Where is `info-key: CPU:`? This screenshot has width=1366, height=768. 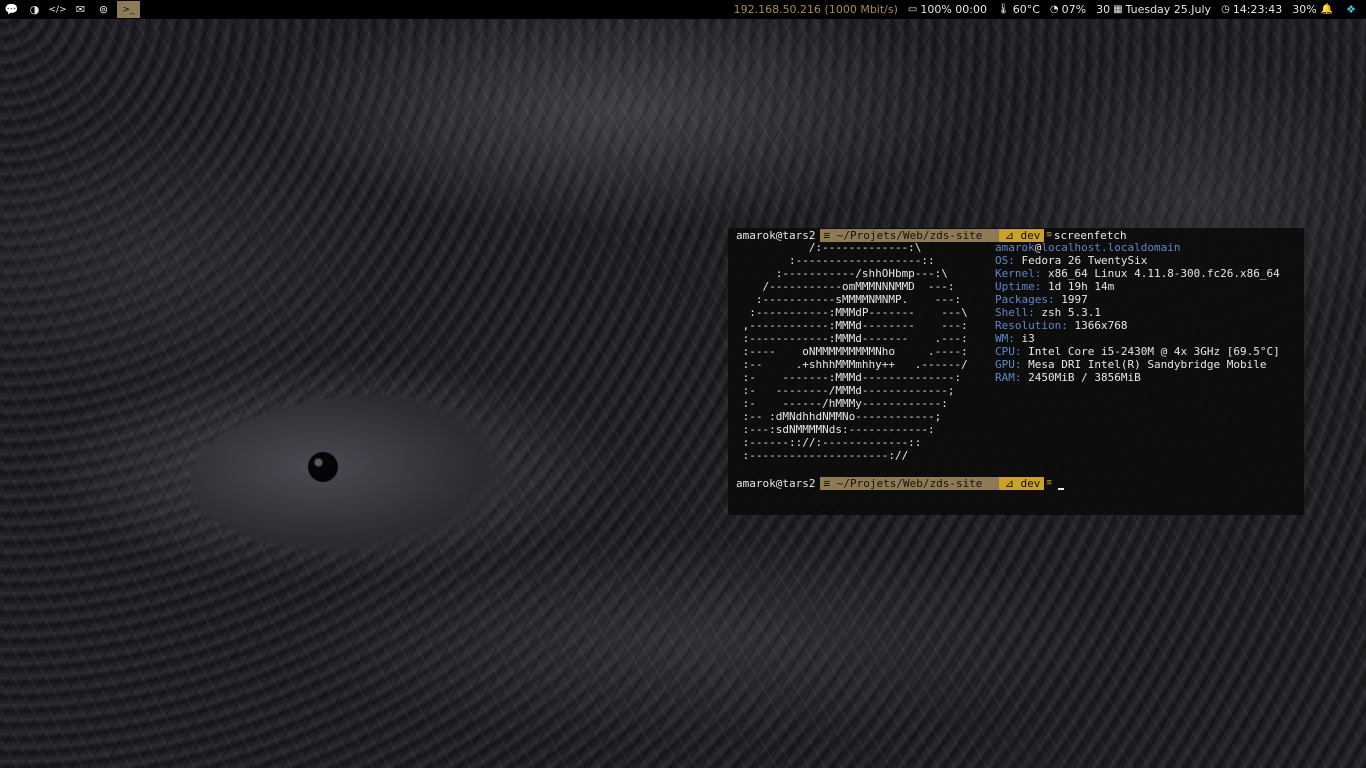
info-key: CPU: is located at coordinates (1008, 351).